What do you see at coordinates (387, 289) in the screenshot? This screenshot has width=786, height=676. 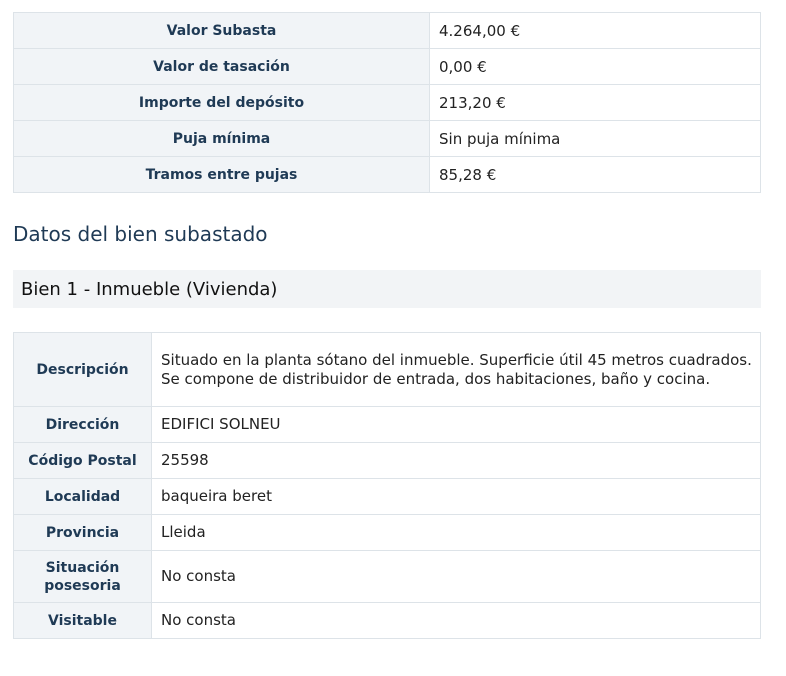 I see `item-header: Bien 1 - Inmueble (Vivienda)` at bounding box center [387, 289].